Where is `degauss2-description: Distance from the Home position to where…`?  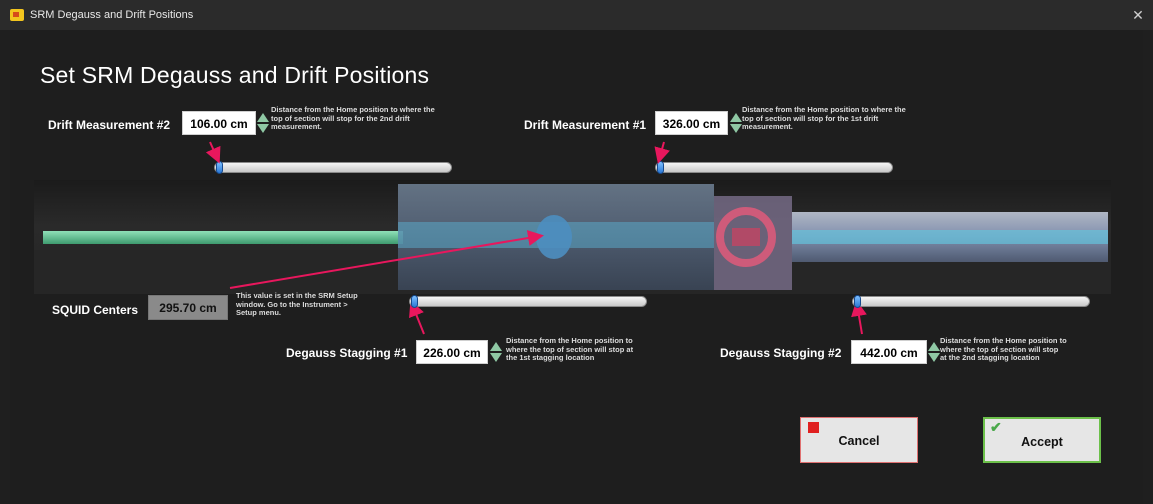 degauss2-description: Distance from the Home position to where… is located at coordinates (1003, 349).